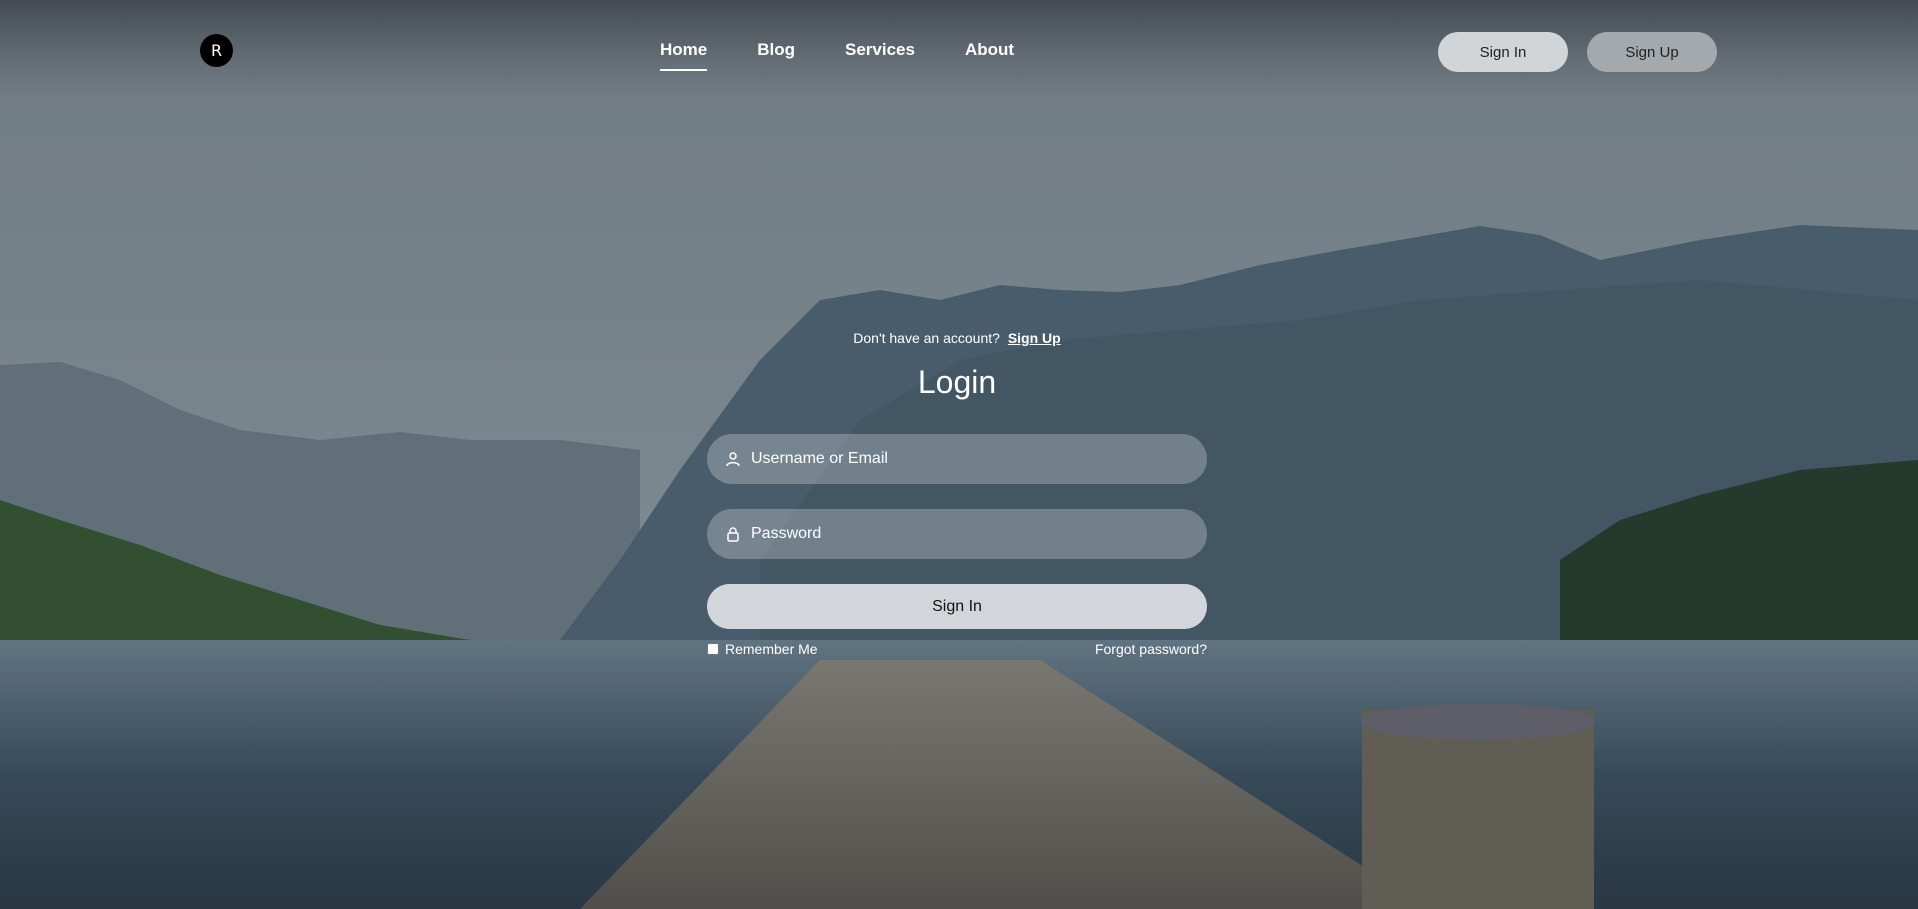 This screenshot has height=909, width=1918. Describe the element at coordinates (880, 50) in the screenshot. I see `nav-link-services: Services` at that location.